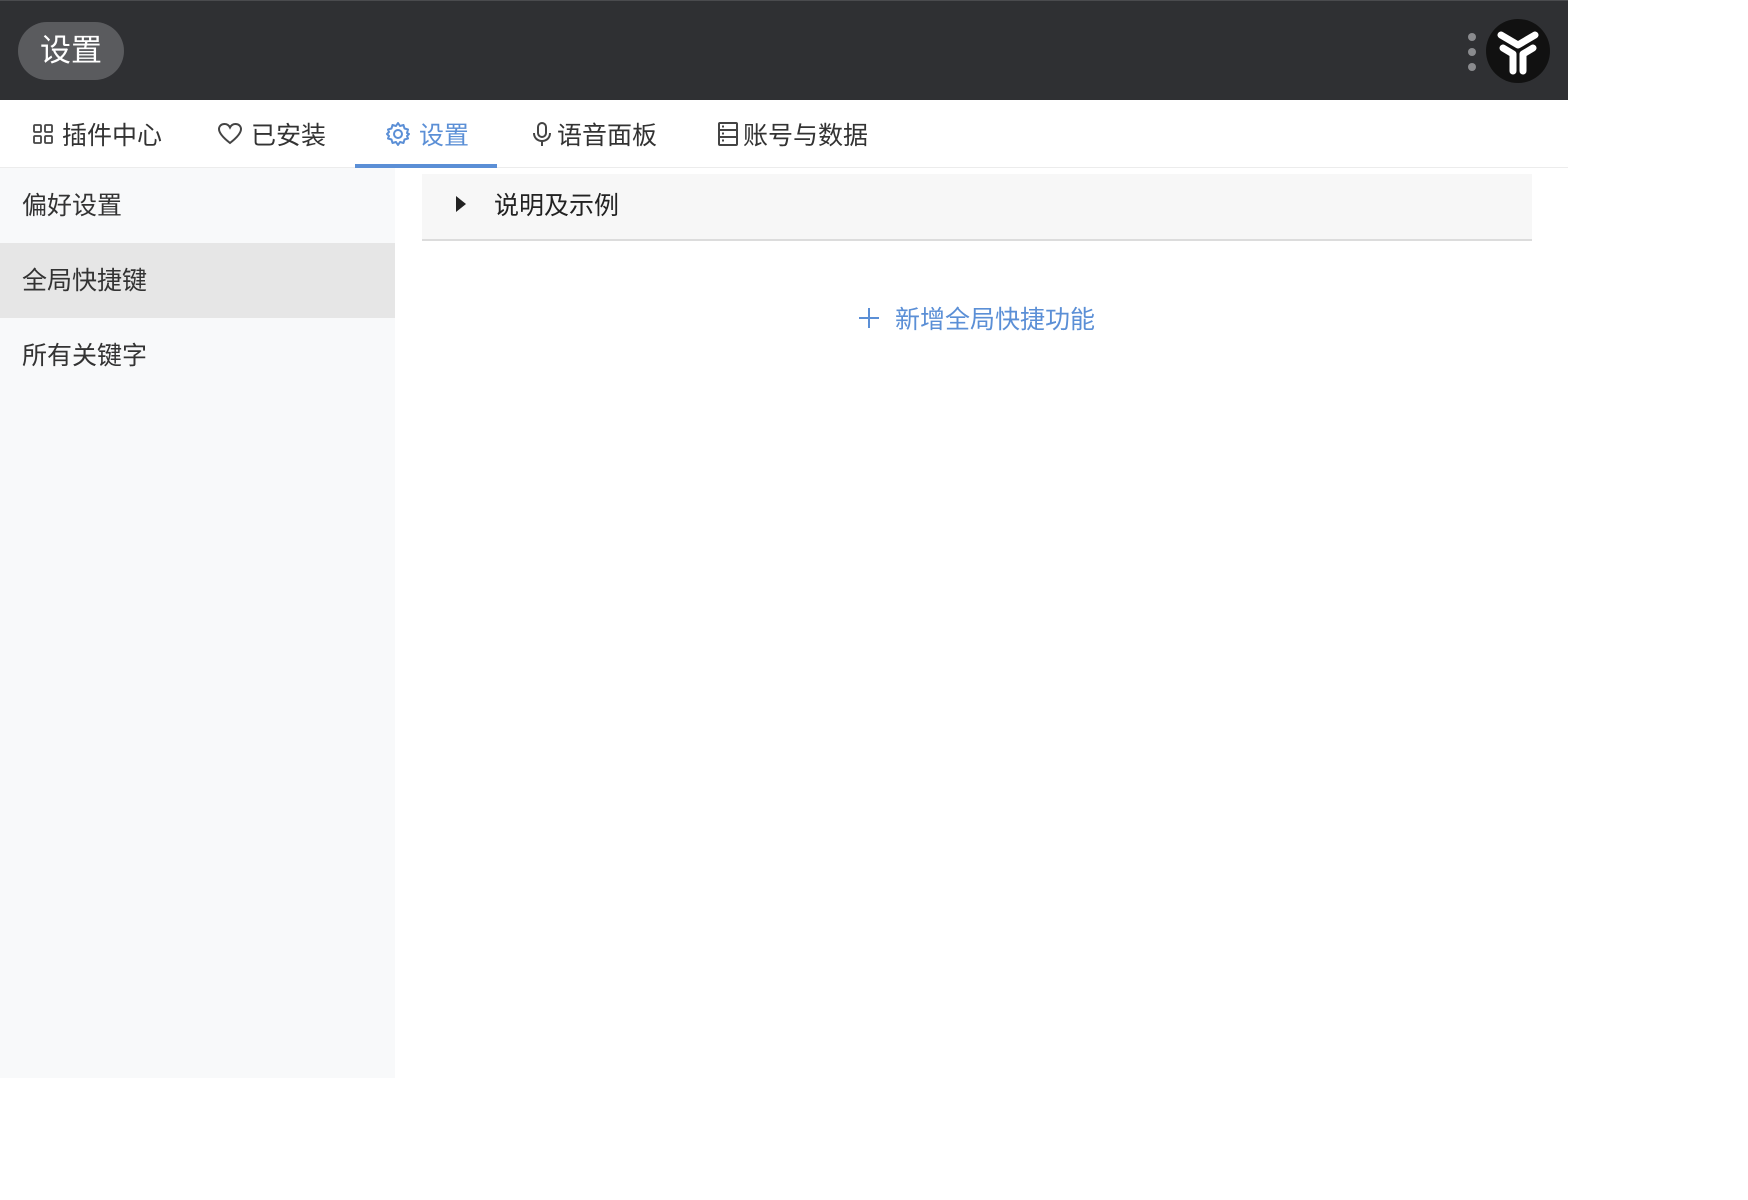 Image resolution: width=1748 pixels, height=1200 pixels. What do you see at coordinates (197, 205) in the screenshot?
I see `sidebar-item-preferences: 偏好设置` at bounding box center [197, 205].